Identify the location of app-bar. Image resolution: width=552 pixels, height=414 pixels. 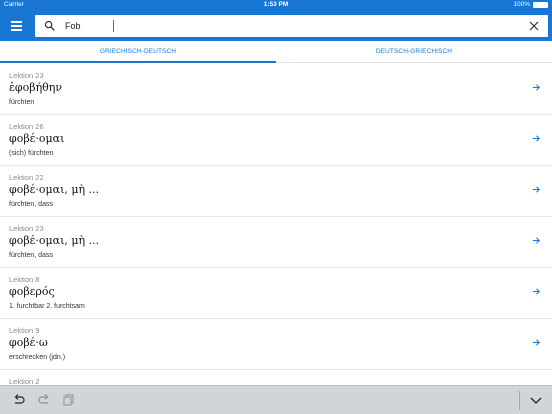
(276, 25).